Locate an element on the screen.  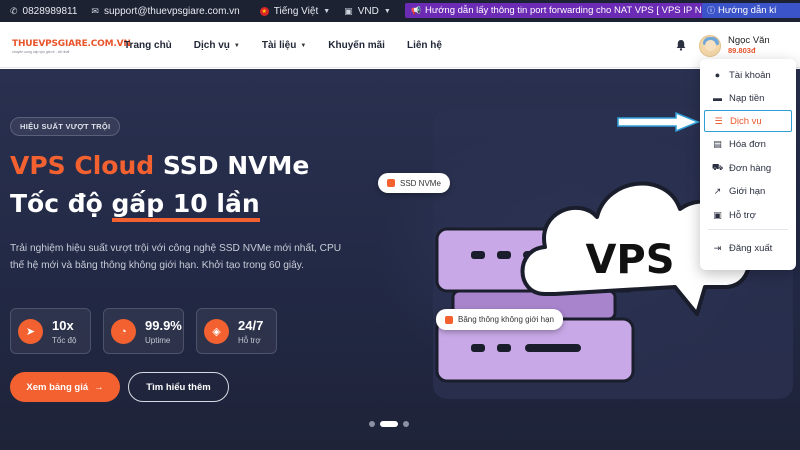
shield-icon: ◈ is located at coordinates (216, 331).